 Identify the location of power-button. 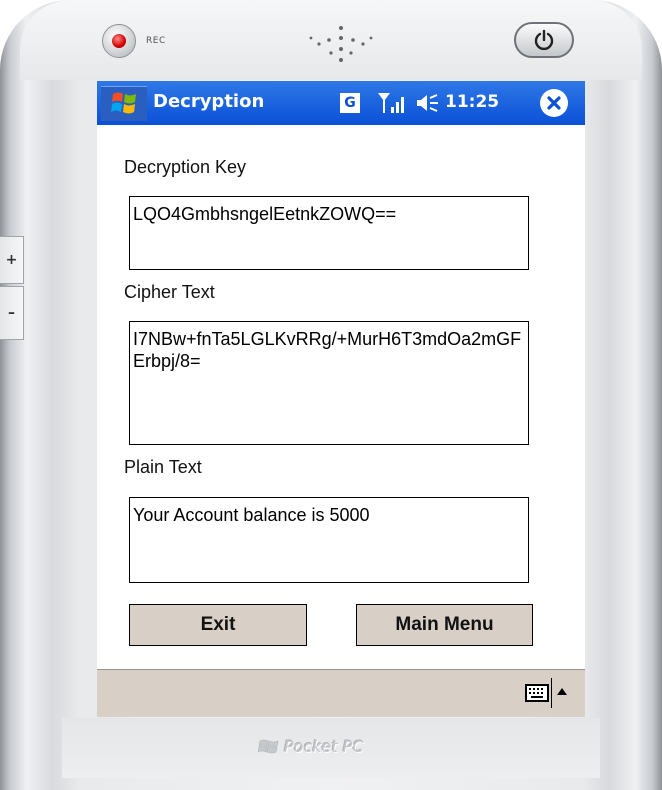
(544, 40).